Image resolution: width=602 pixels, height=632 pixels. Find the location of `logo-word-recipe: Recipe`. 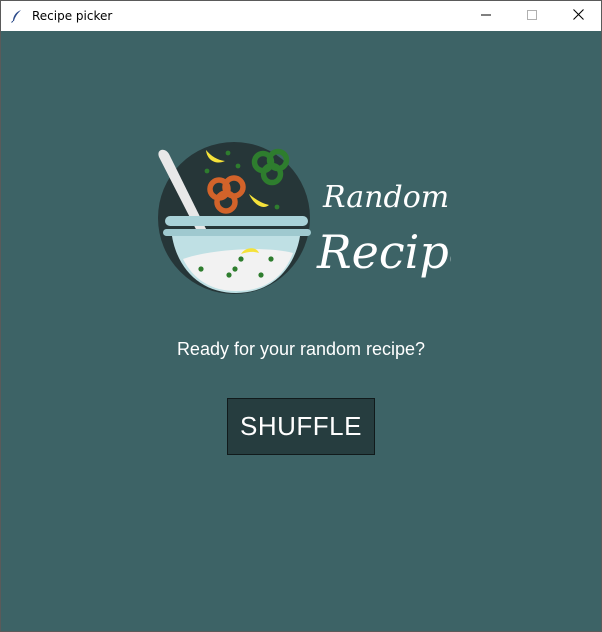

logo-word-recipe: Recipe is located at coordinates (383, 252).